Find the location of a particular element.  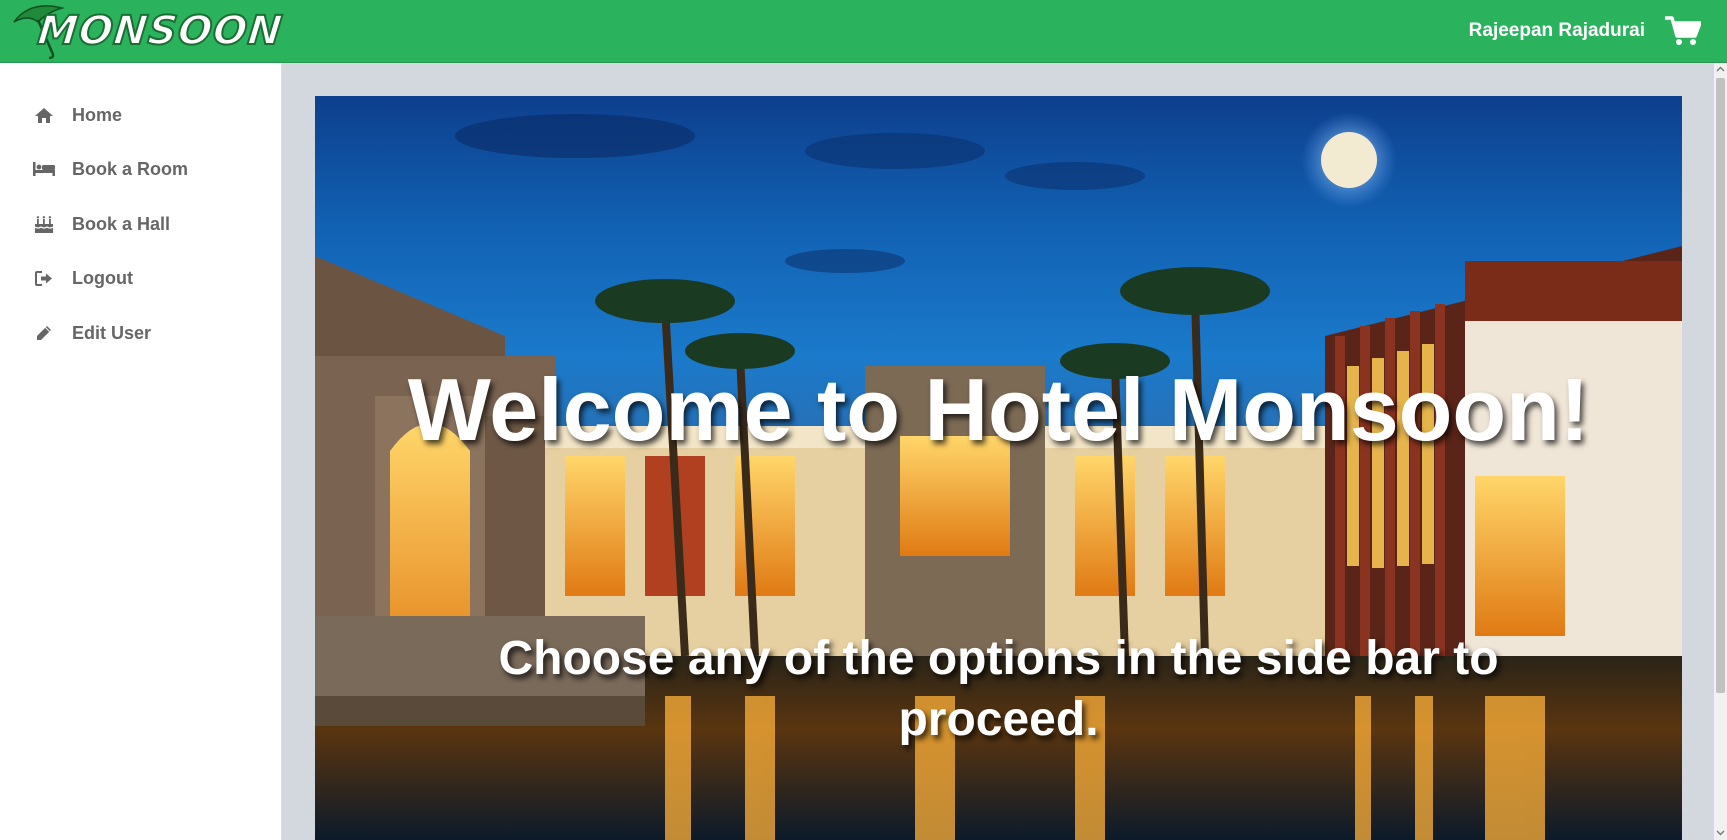

brand-wordmark: MONSOON is located at coordinates (160, 31).